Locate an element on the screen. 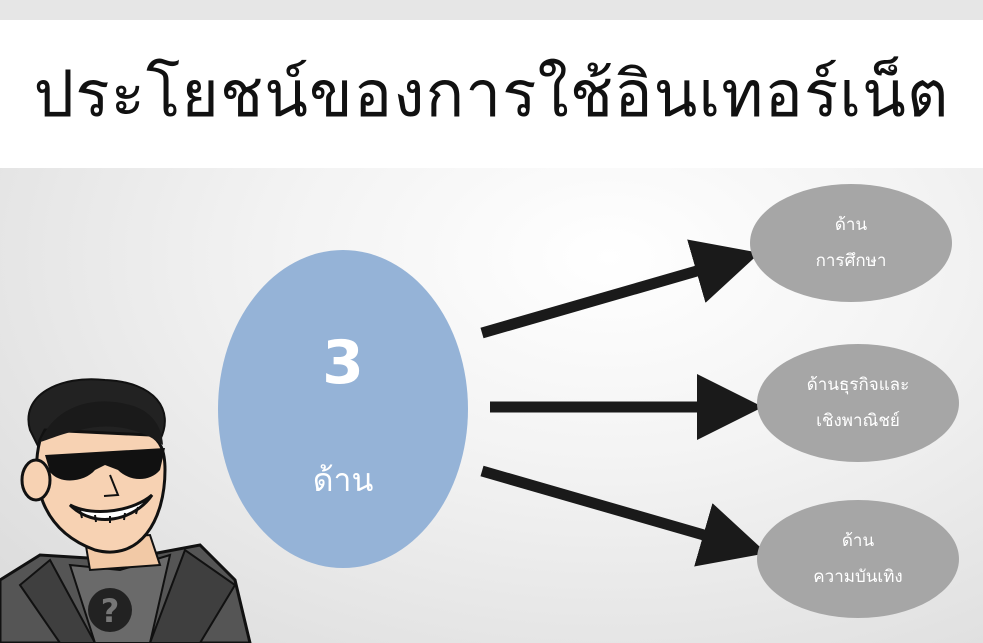  node-education-line1: ด้าน is located at coordinates (851, 225).